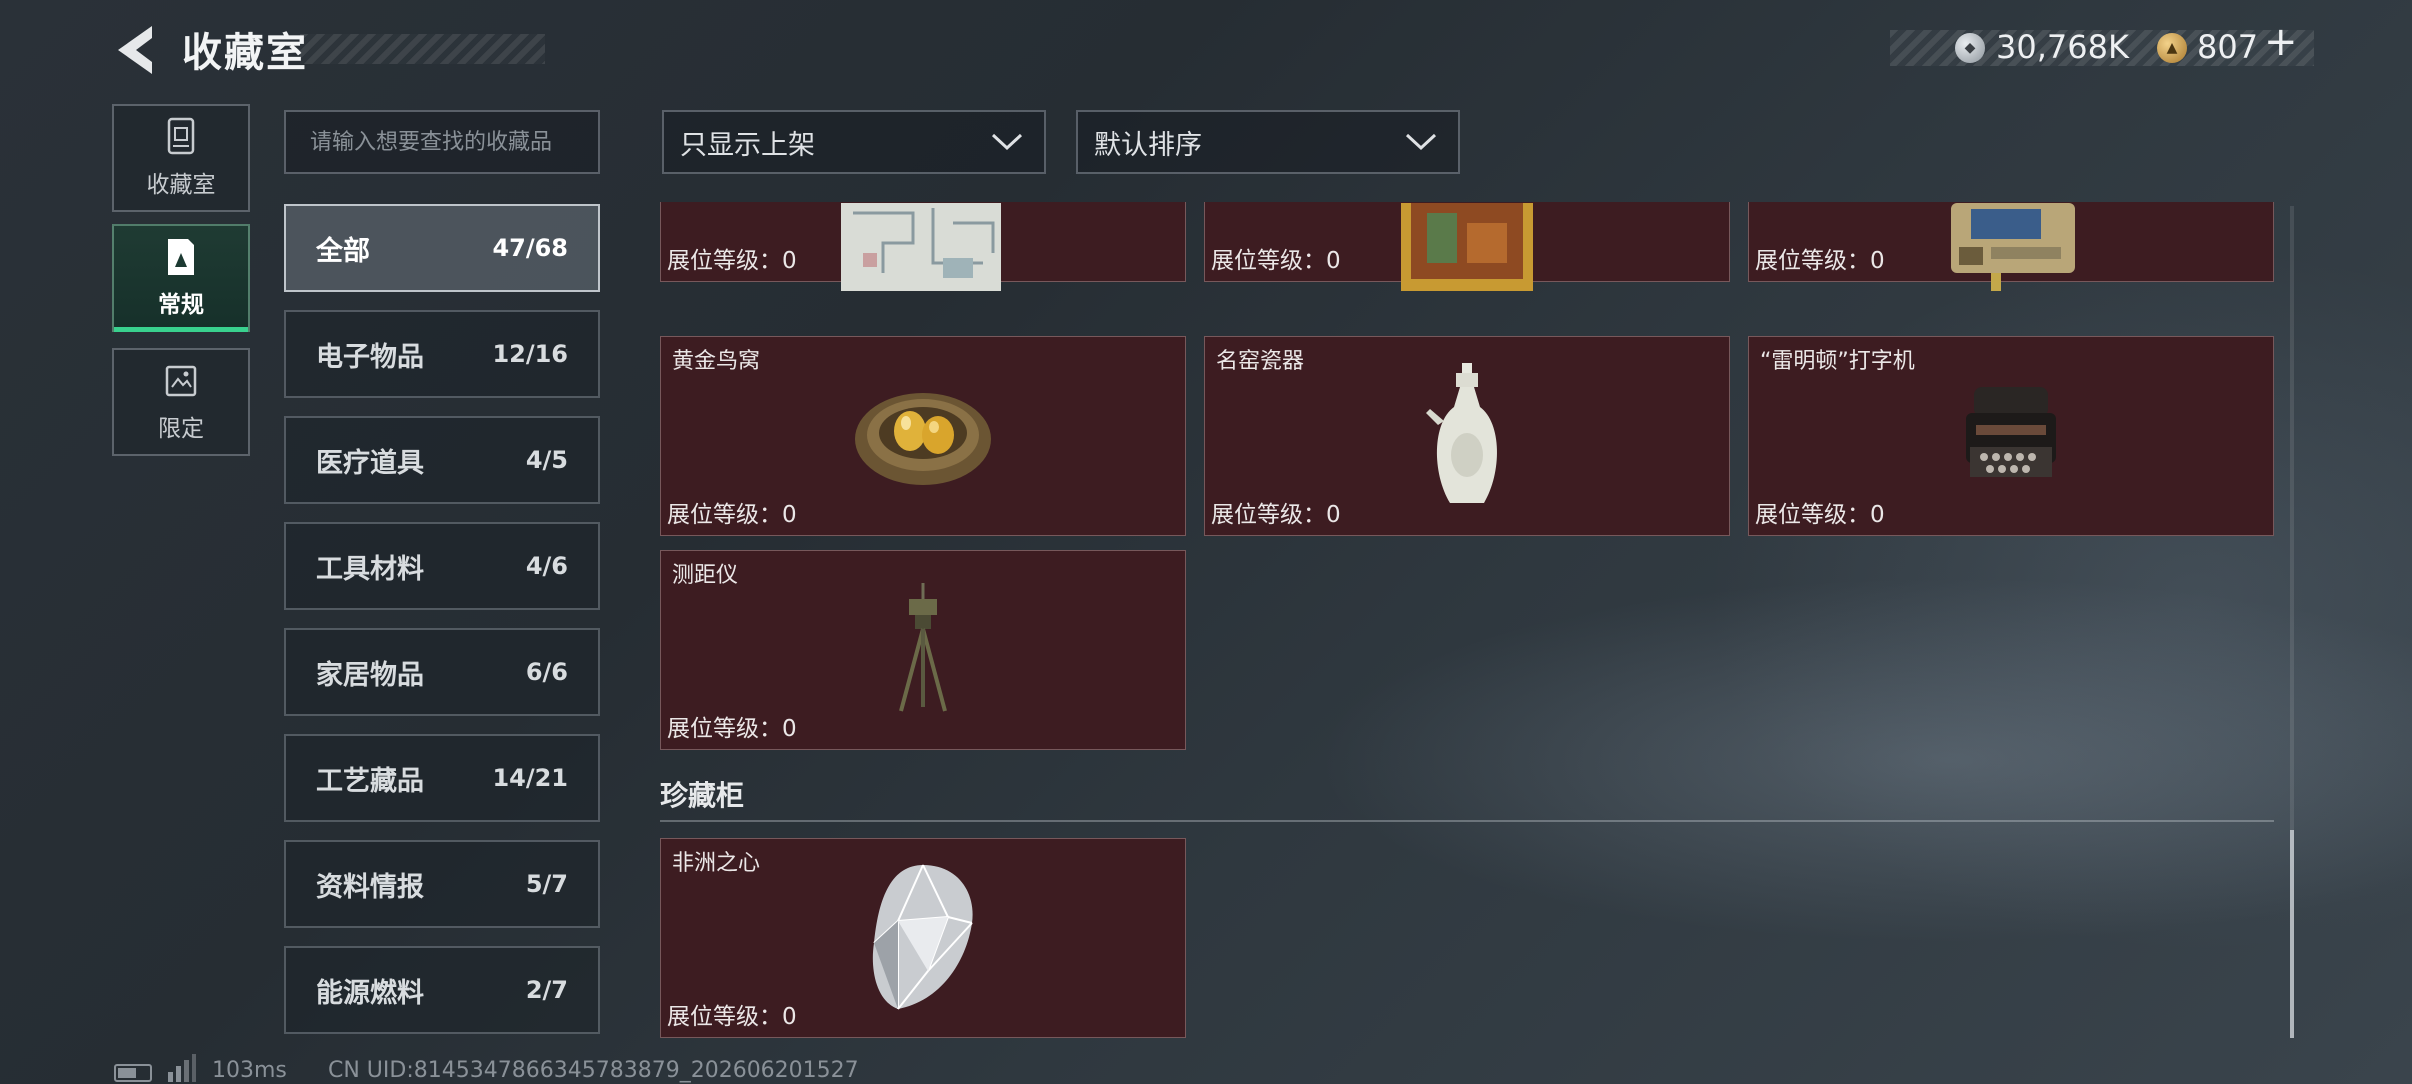  Describe the element at coordinates (181, 402) in the screenshot. I see `mode-limited: 限定` at that location.